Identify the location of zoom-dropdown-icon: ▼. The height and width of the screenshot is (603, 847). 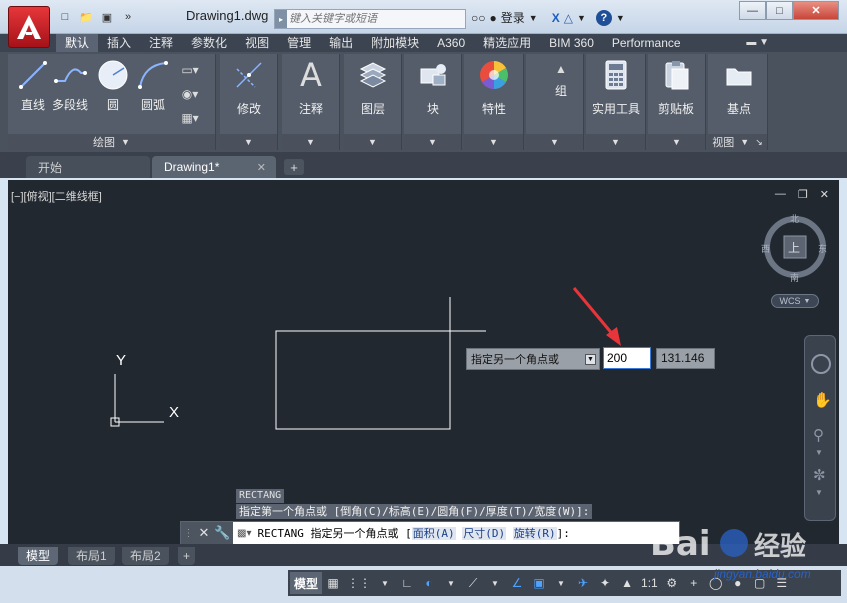
(819, 452).